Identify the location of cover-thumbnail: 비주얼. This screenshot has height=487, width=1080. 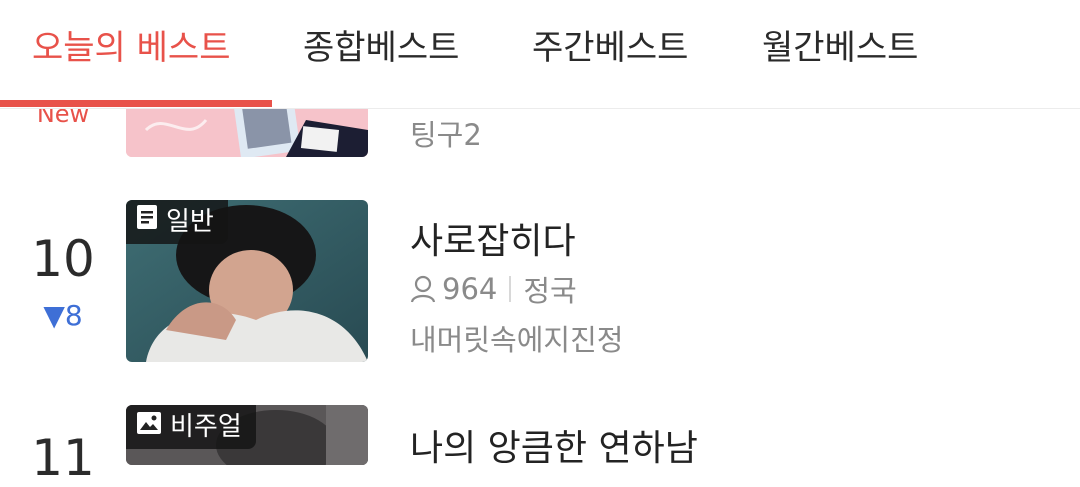
(247, 435).